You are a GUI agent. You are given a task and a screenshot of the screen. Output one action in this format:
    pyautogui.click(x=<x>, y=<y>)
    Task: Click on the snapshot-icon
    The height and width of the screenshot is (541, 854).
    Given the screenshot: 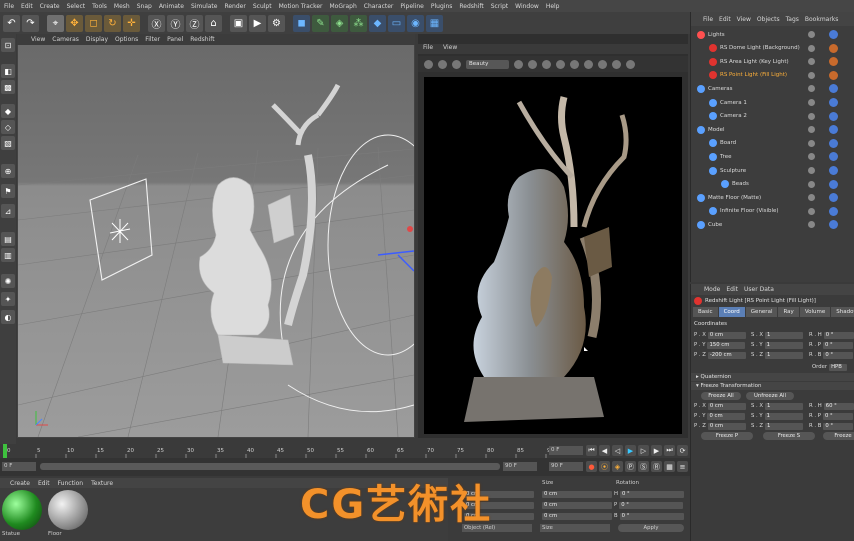 What is the action you would take?
    pyautogui.click(x=560, y=64)
    